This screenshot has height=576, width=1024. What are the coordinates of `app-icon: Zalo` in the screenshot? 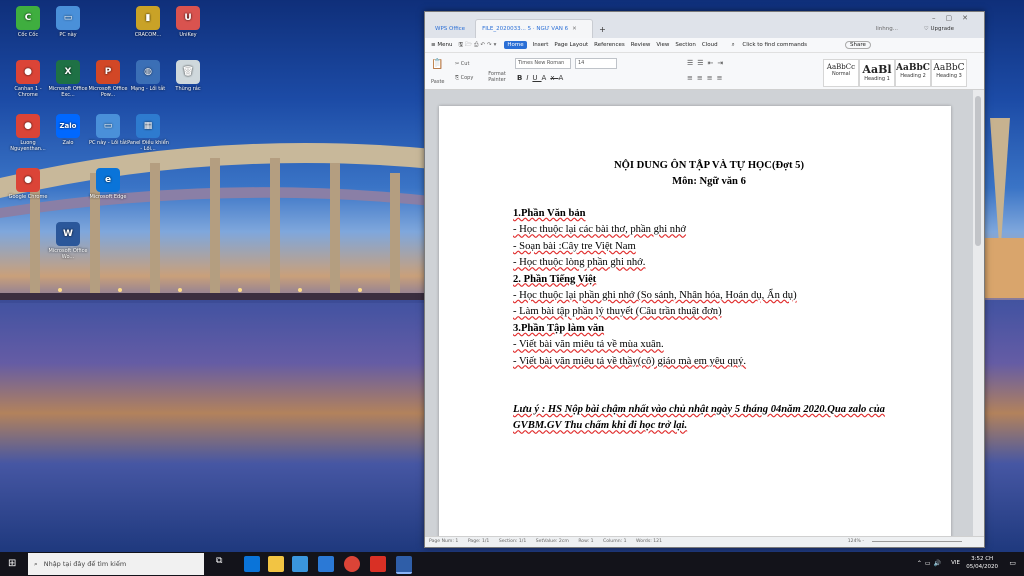 It's located at (68, 126).